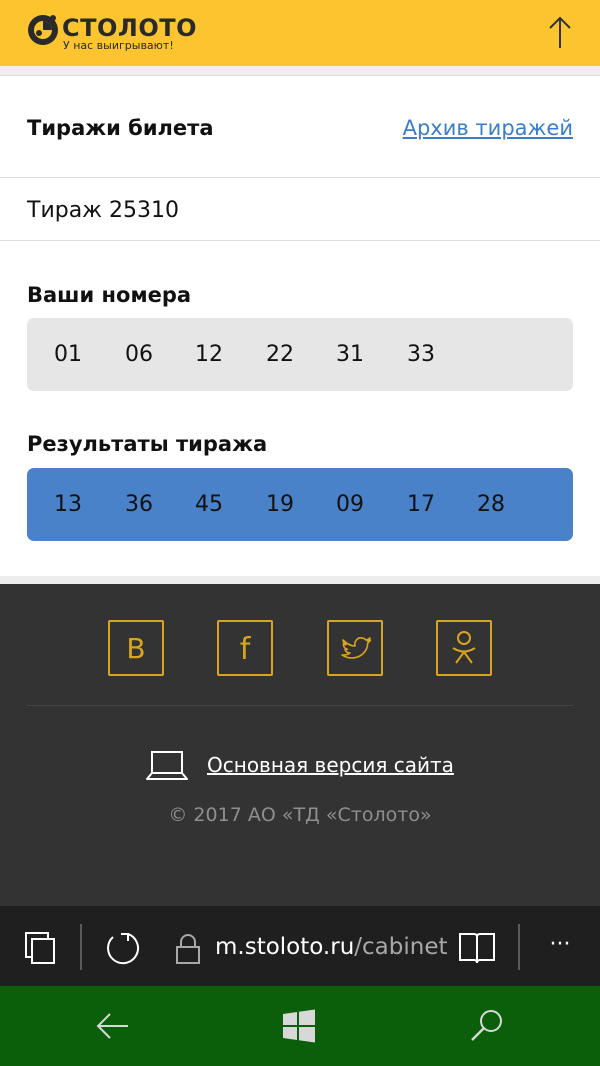  What do you see at coordinates (300, 354) in the screenshot?
I see `your-numbers-box: 01 06 12 22 31 33` at bounding box center [300, 354].